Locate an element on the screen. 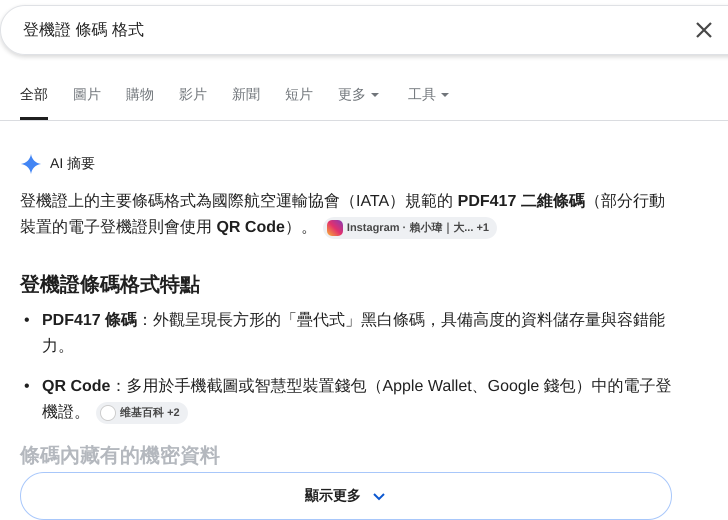 This screenshot has height=520, width=728. bullet-text: PDF417 條碼：外觀呈現長方形的「疊代式」黑白條碼，具備高度的資料儲存量與容錯能力。 is located at coordinates (354, 333).